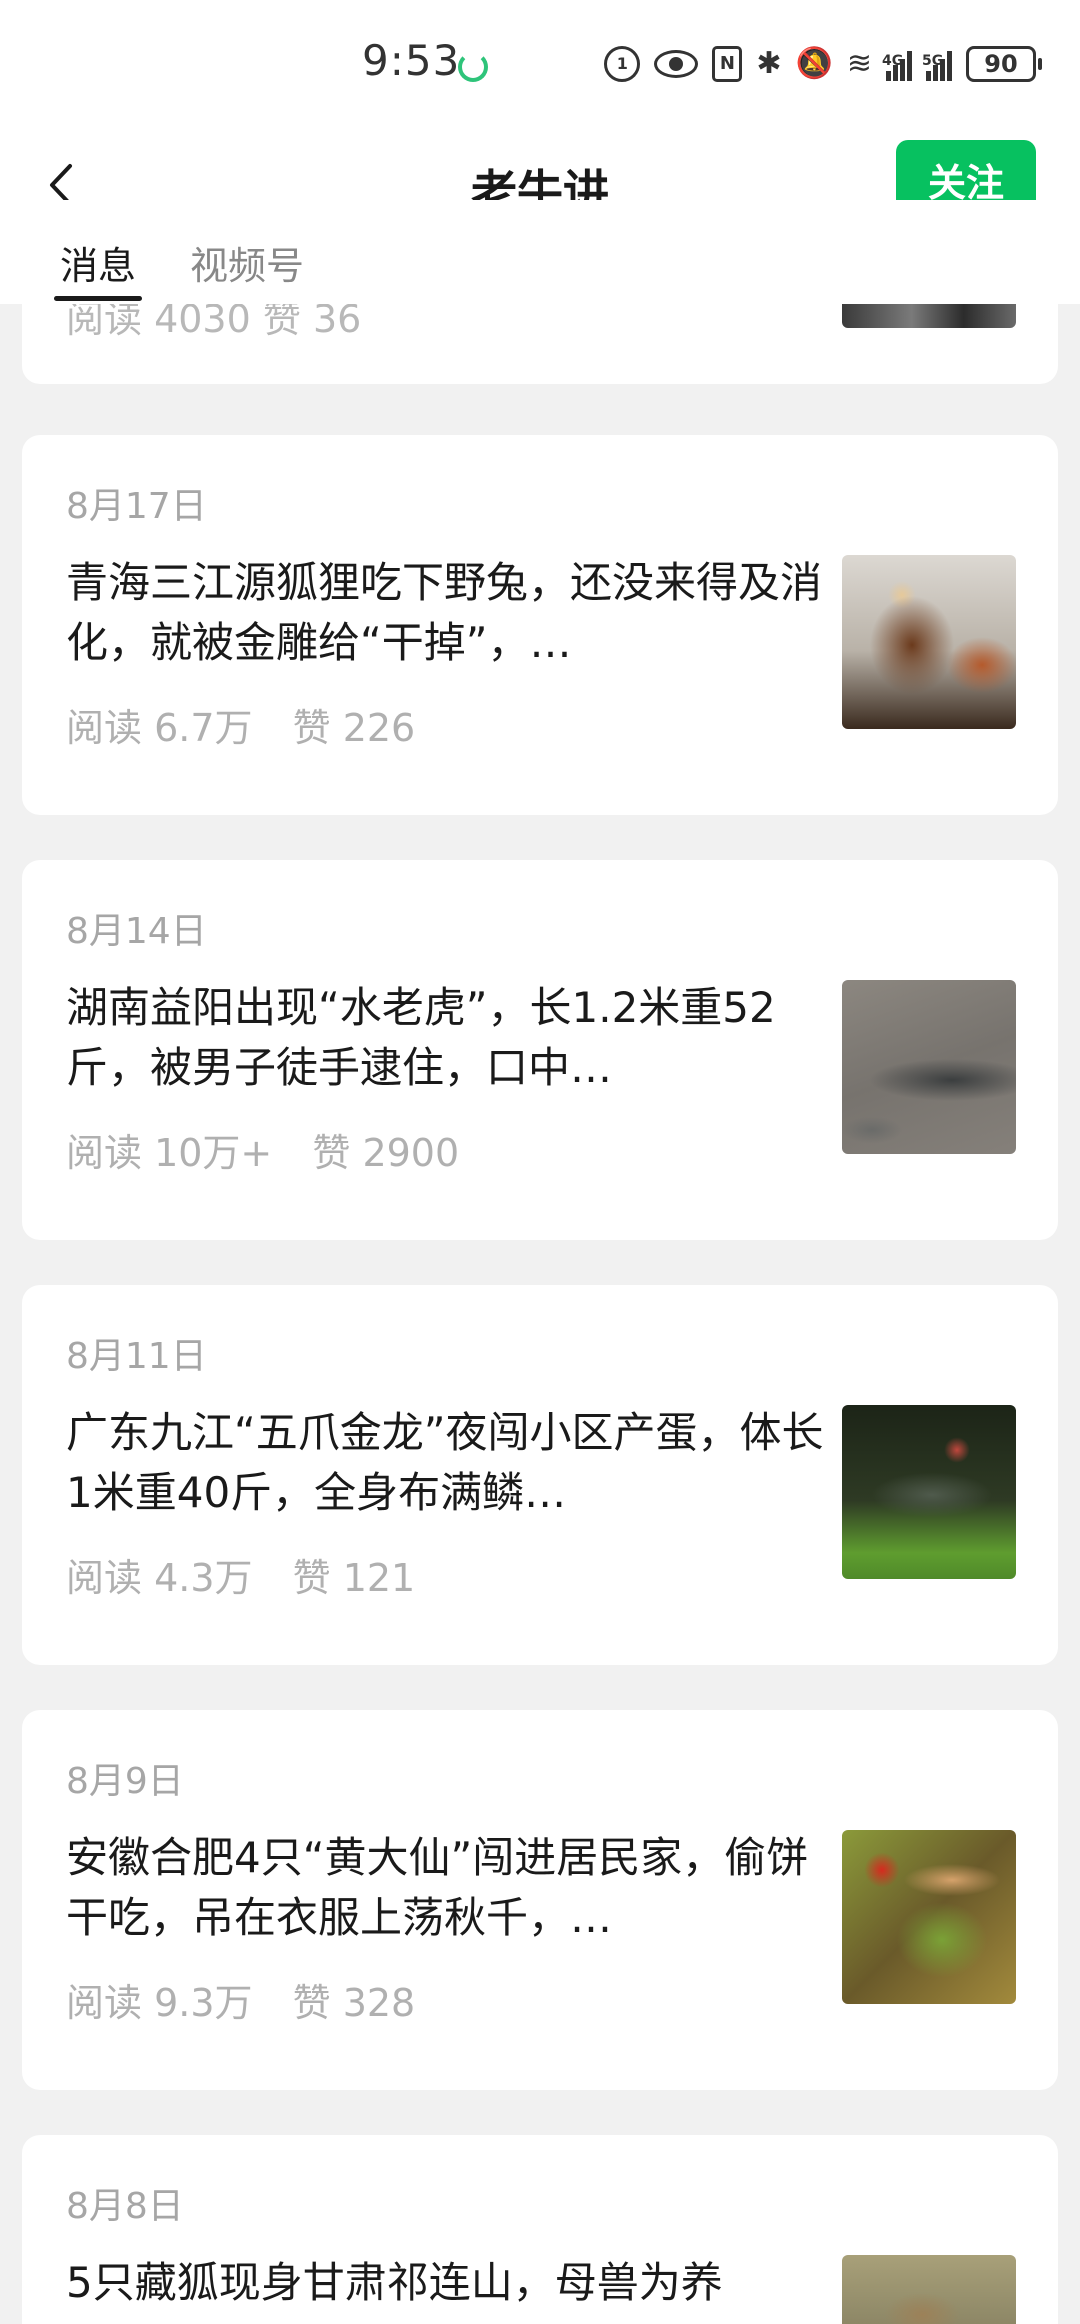 The width and height of the screenshot is (1080, 2324). I want to click on read-count: 阅读 9.3万, so click(159, 2003).